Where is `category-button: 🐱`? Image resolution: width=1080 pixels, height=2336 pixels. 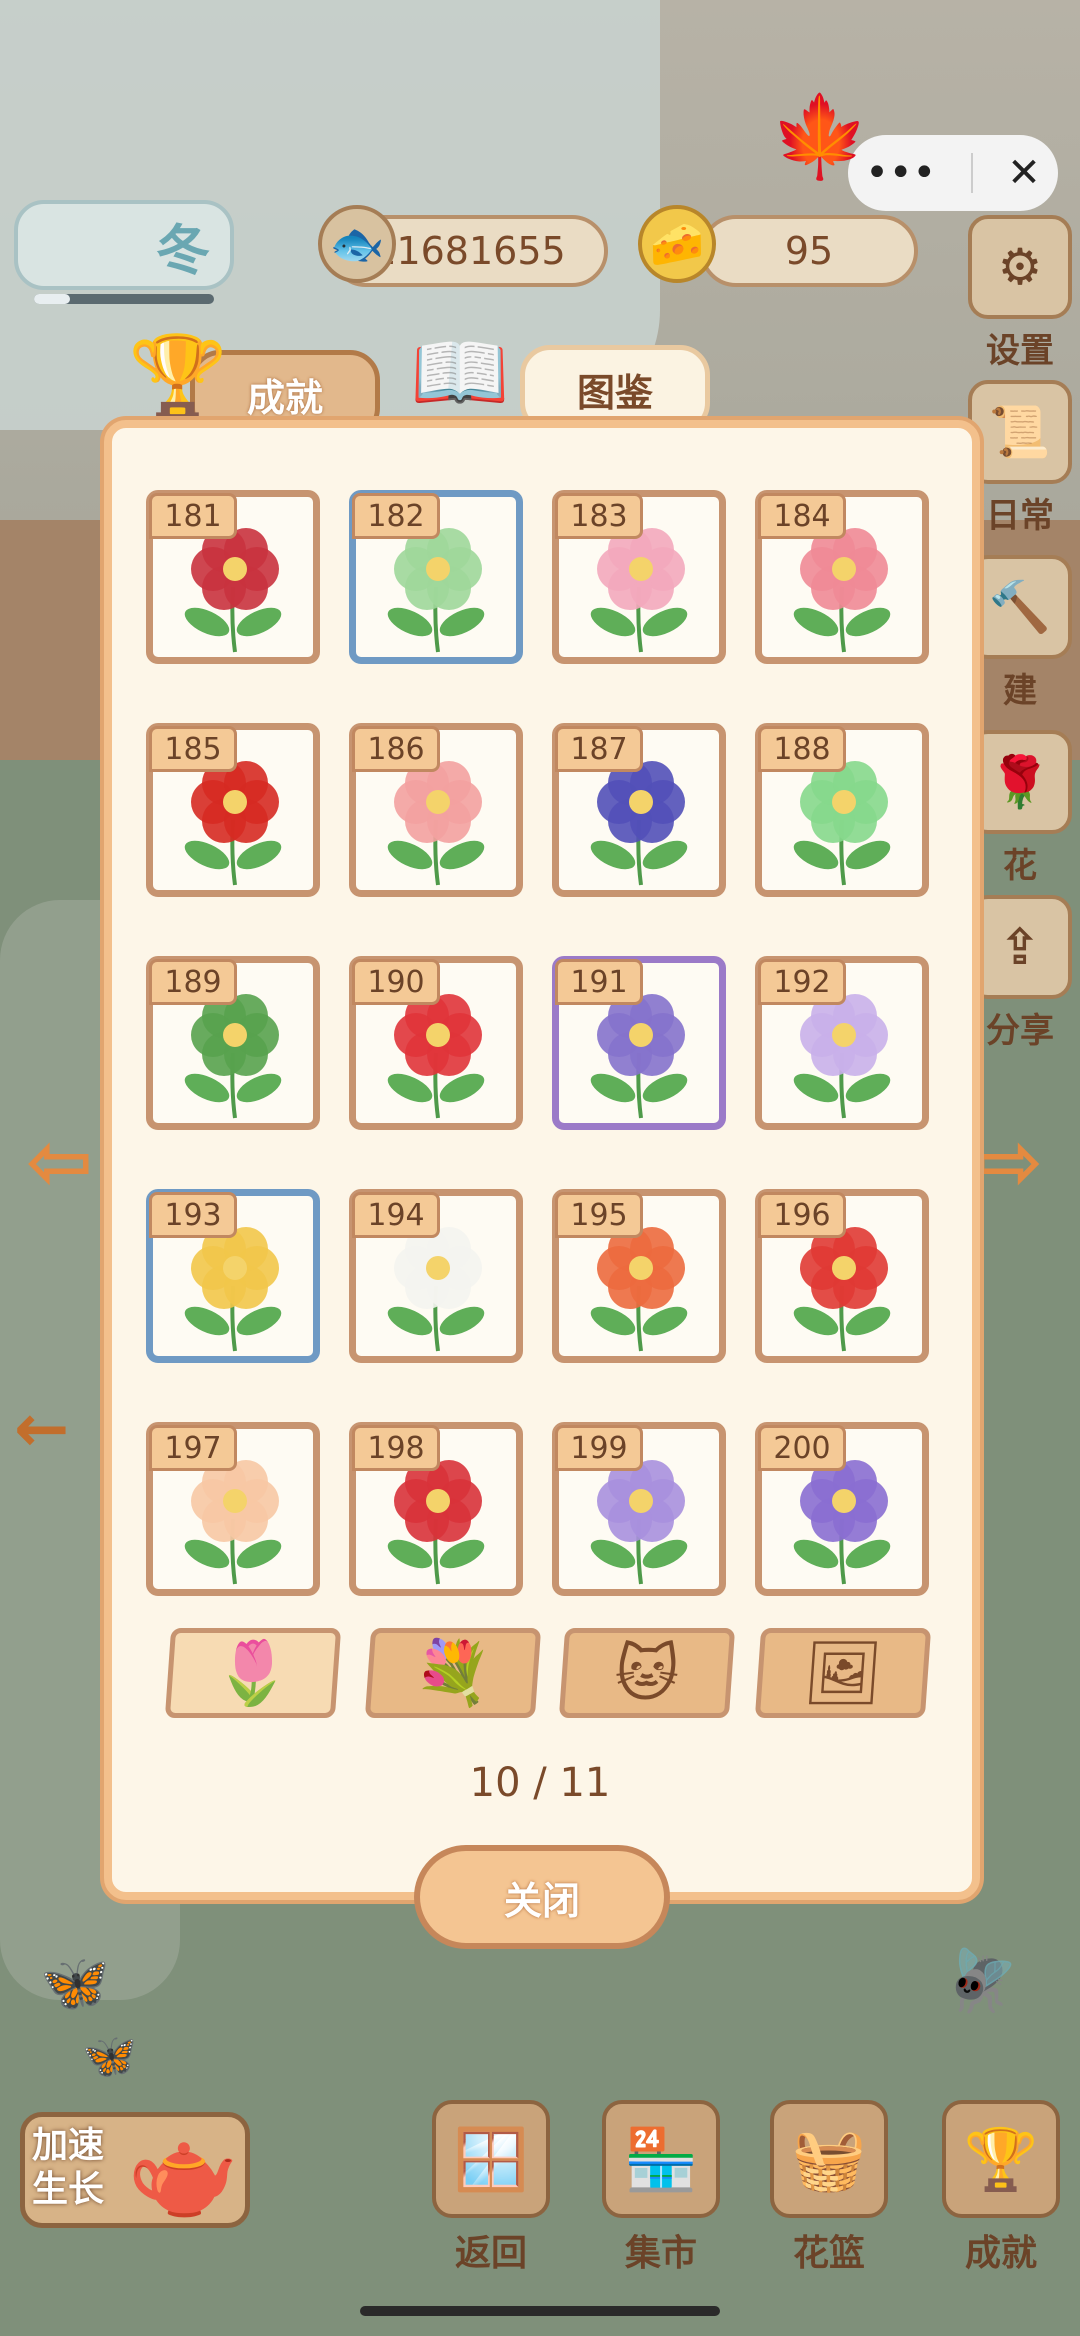 category-button: 🐱 is located at coordinates (647, 1673).